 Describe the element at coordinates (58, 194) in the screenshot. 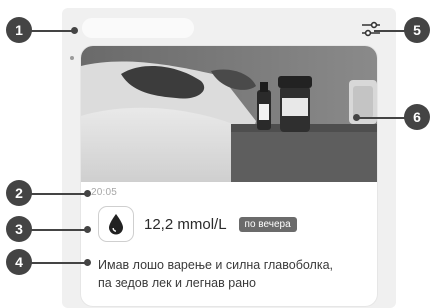

I see `callout-2-leader` at that location.